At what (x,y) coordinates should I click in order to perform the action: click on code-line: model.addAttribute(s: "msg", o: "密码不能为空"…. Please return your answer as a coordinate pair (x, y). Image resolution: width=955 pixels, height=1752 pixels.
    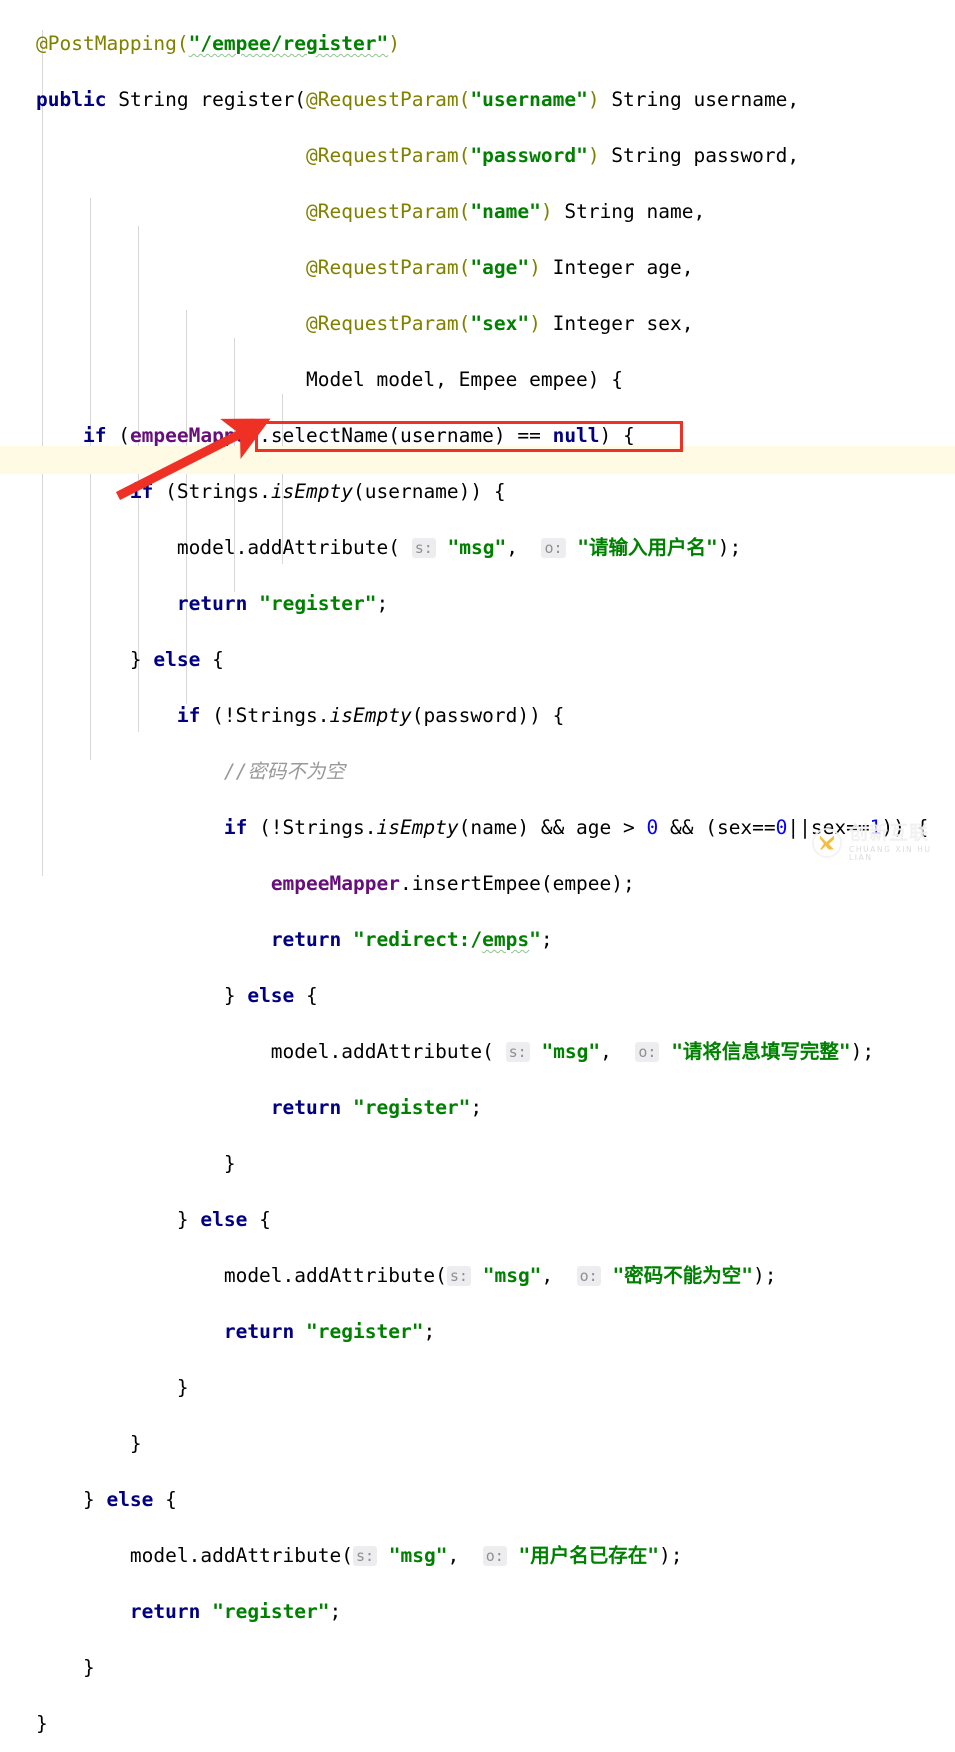
    Looking at the image, I should click on (406, 1275).